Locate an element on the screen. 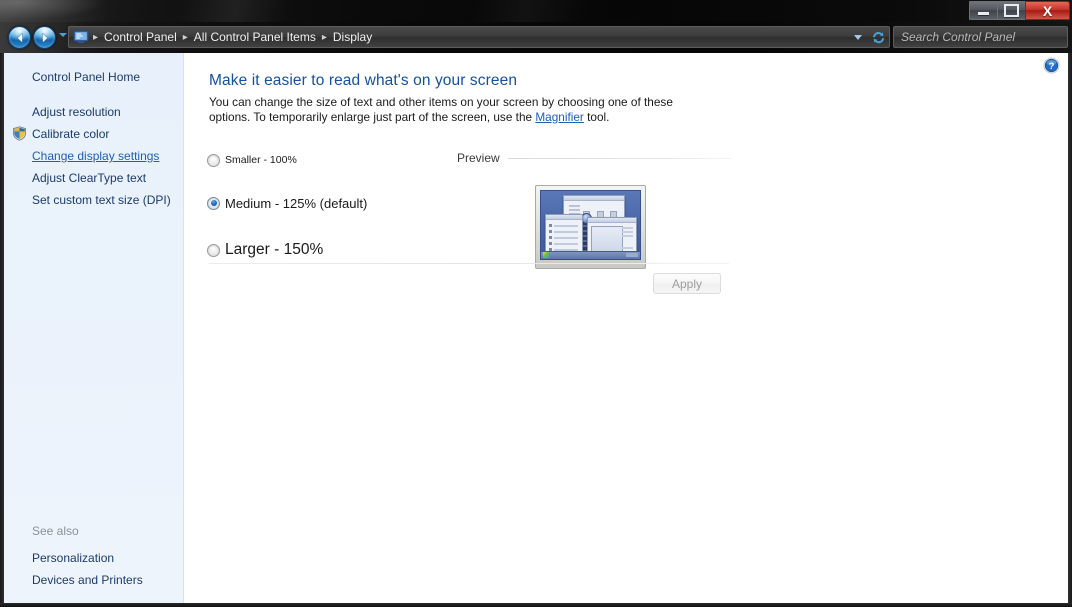  help-icon: ? is located at coordinates (1051, 65).